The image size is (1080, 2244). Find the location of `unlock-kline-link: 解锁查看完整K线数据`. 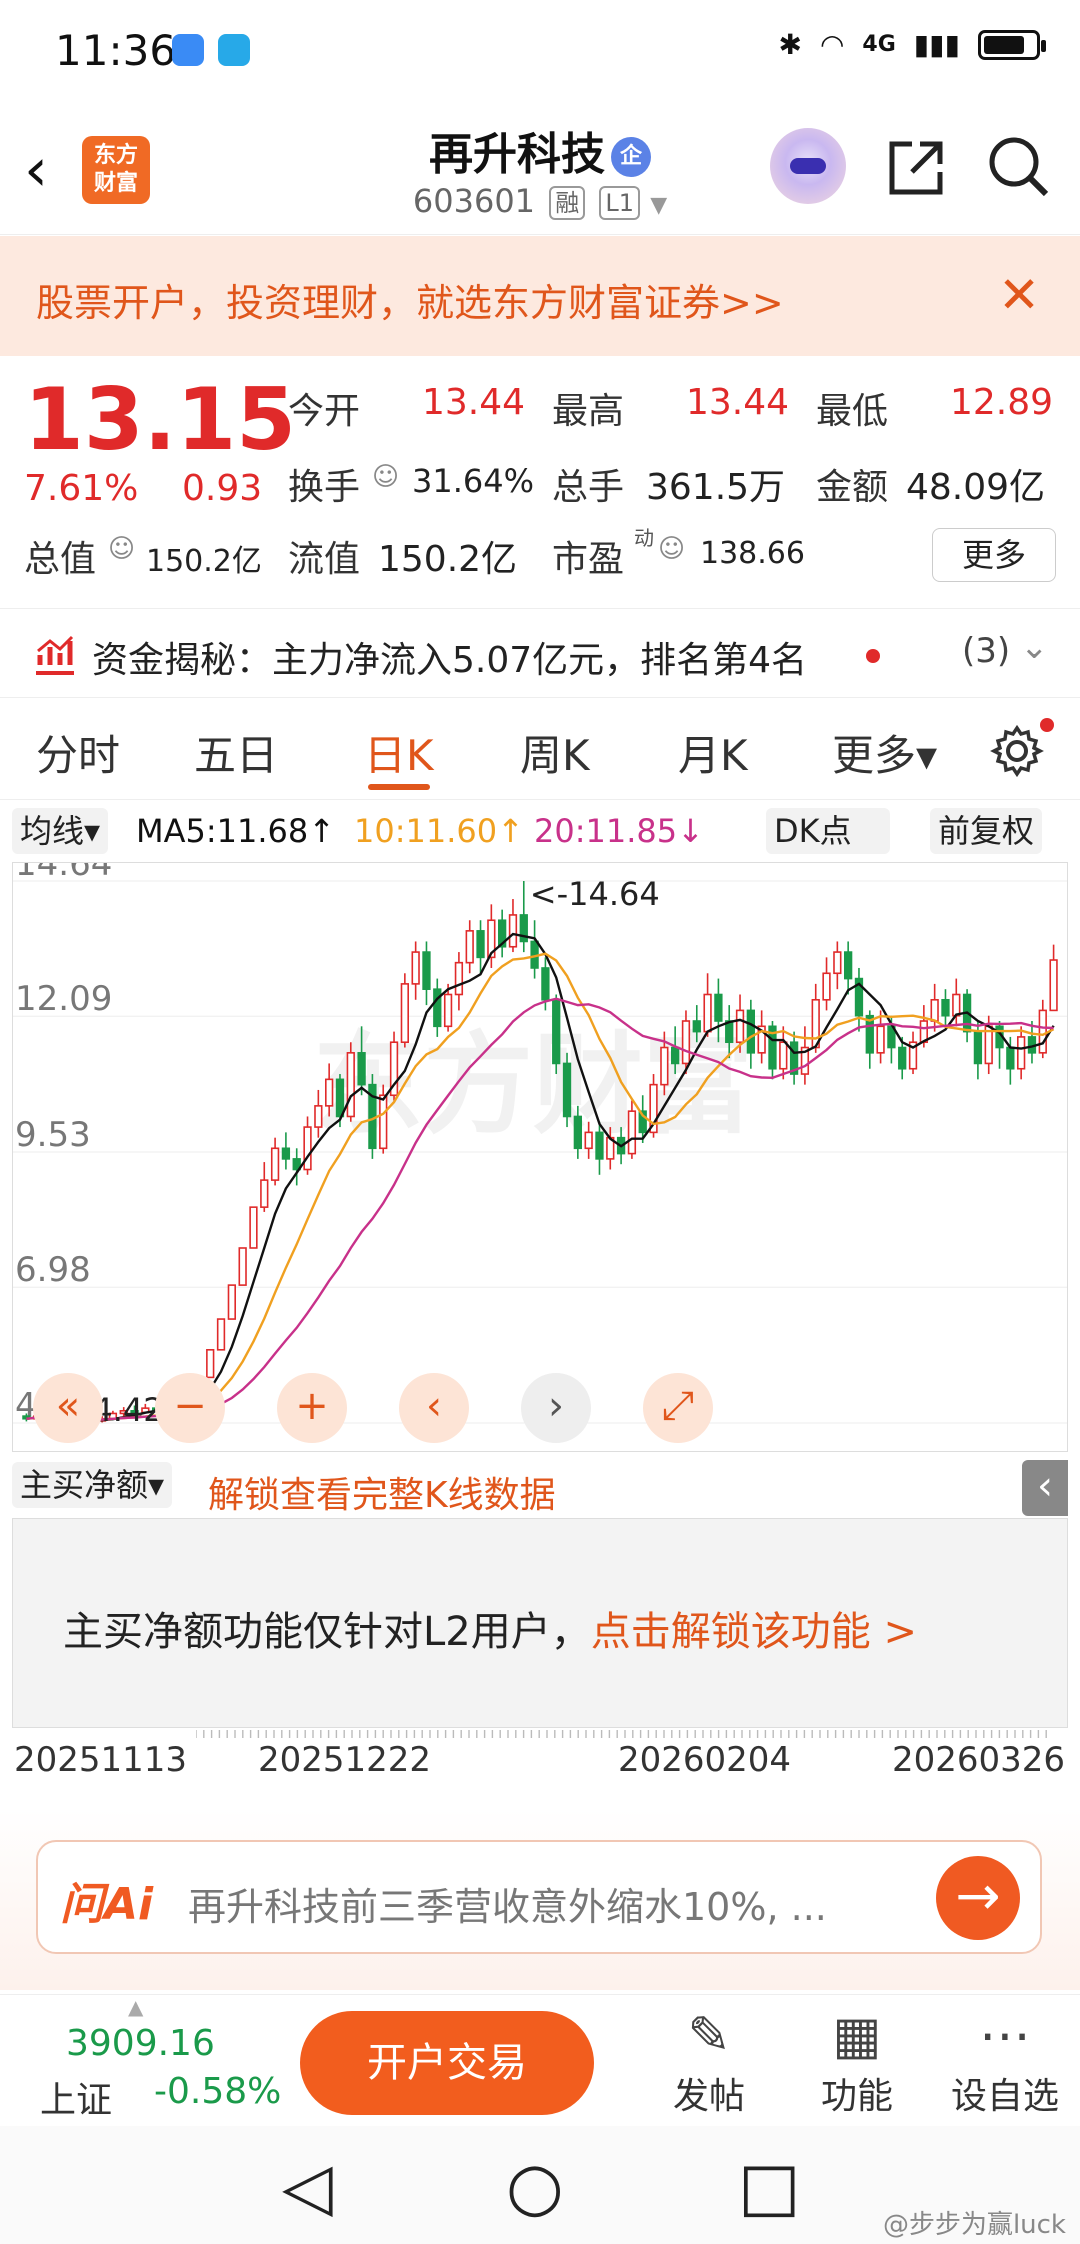

unlock-kline-link: 解锁查看完整K线数据 is located at coordinates (382, 1492).